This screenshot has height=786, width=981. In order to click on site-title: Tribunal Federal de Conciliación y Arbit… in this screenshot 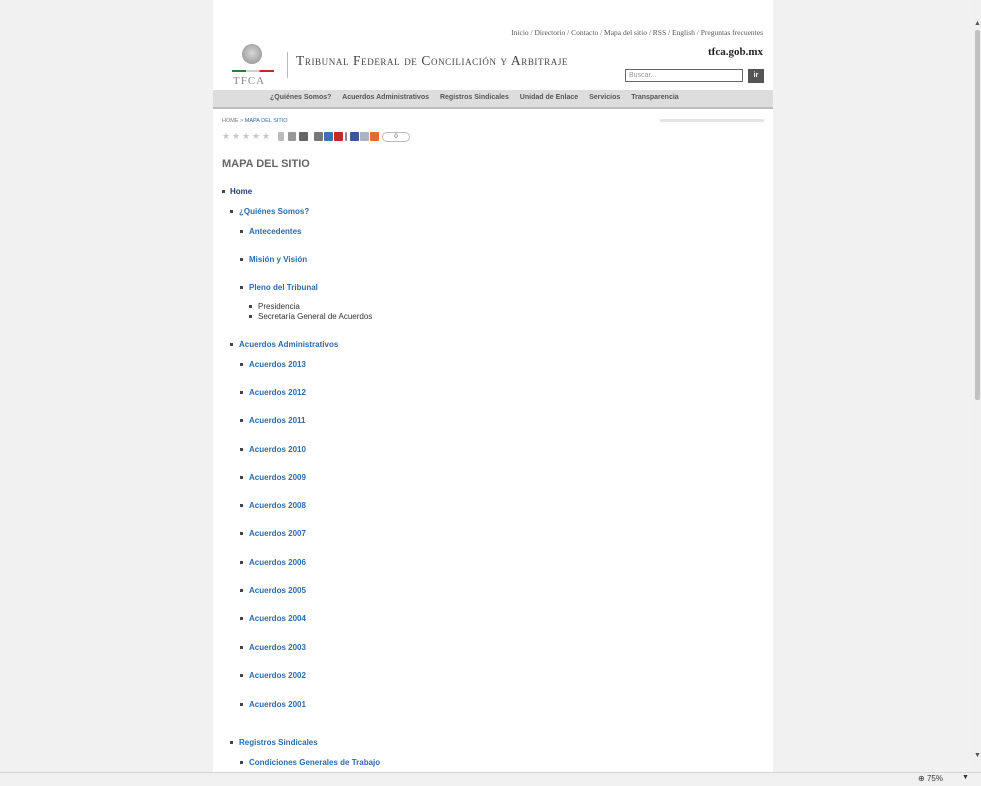, I will do `click(432, 60)`.